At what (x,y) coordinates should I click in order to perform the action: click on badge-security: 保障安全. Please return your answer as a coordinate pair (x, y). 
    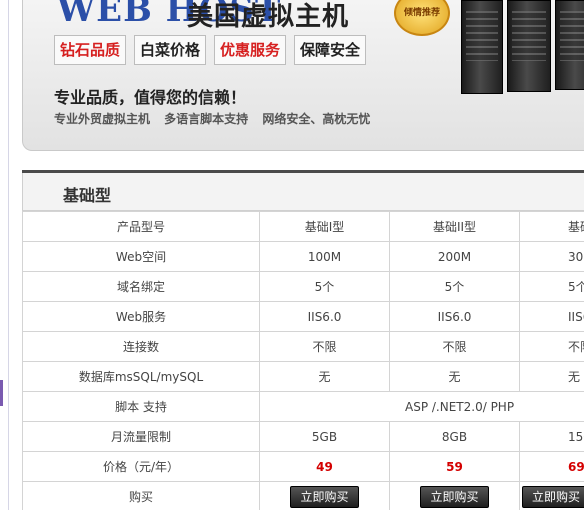
    Looking at the image, I should click on (330, 50).